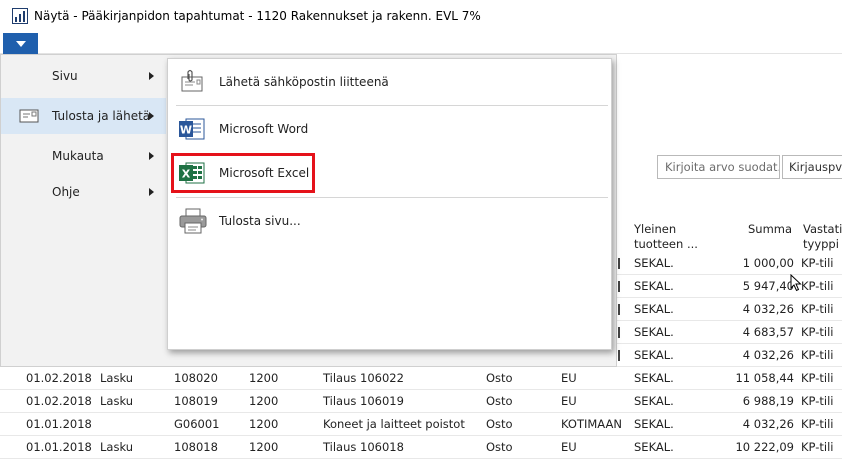 The height and width of the screenshot is (459, 842). I want to click on cell-description: Koneet ja laitteet poistot, so click(394, 424).